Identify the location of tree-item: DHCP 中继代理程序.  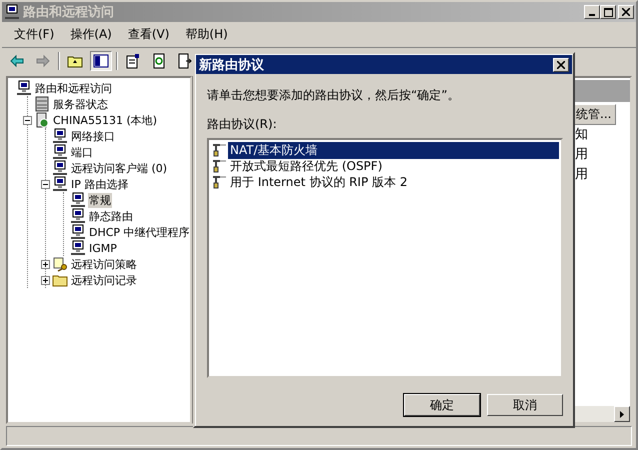
(139, 232).